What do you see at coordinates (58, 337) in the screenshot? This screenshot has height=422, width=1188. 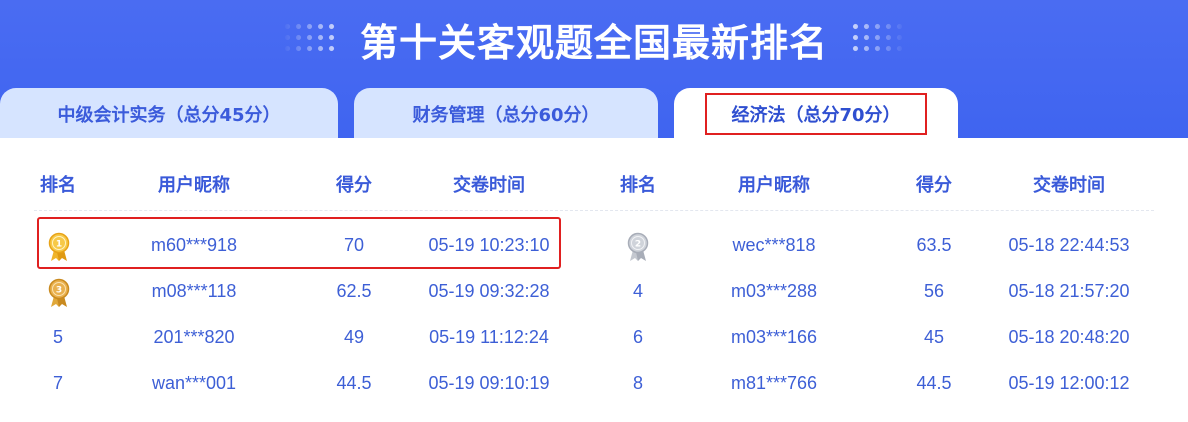 I see `rank-cell: 5` at bounding box center [58, 337].